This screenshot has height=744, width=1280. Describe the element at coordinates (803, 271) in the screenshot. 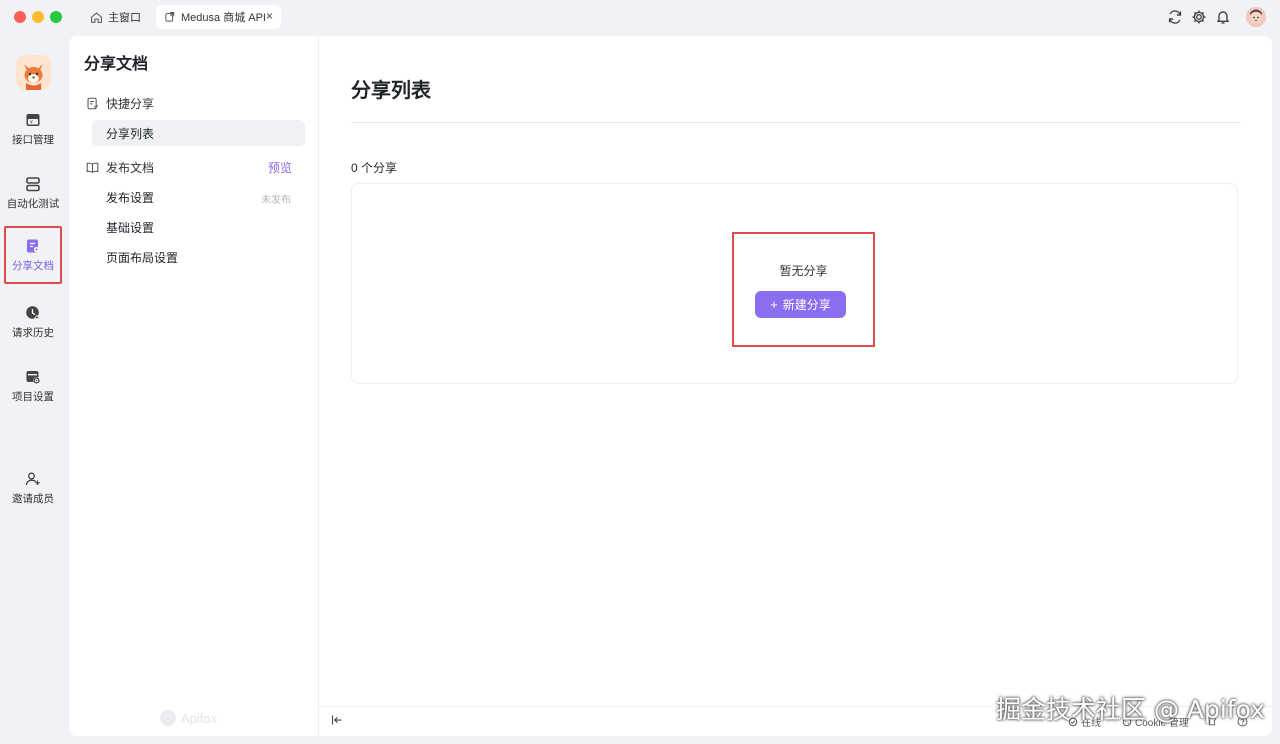

I see `empty-state-text: 暂无分享` at that location.